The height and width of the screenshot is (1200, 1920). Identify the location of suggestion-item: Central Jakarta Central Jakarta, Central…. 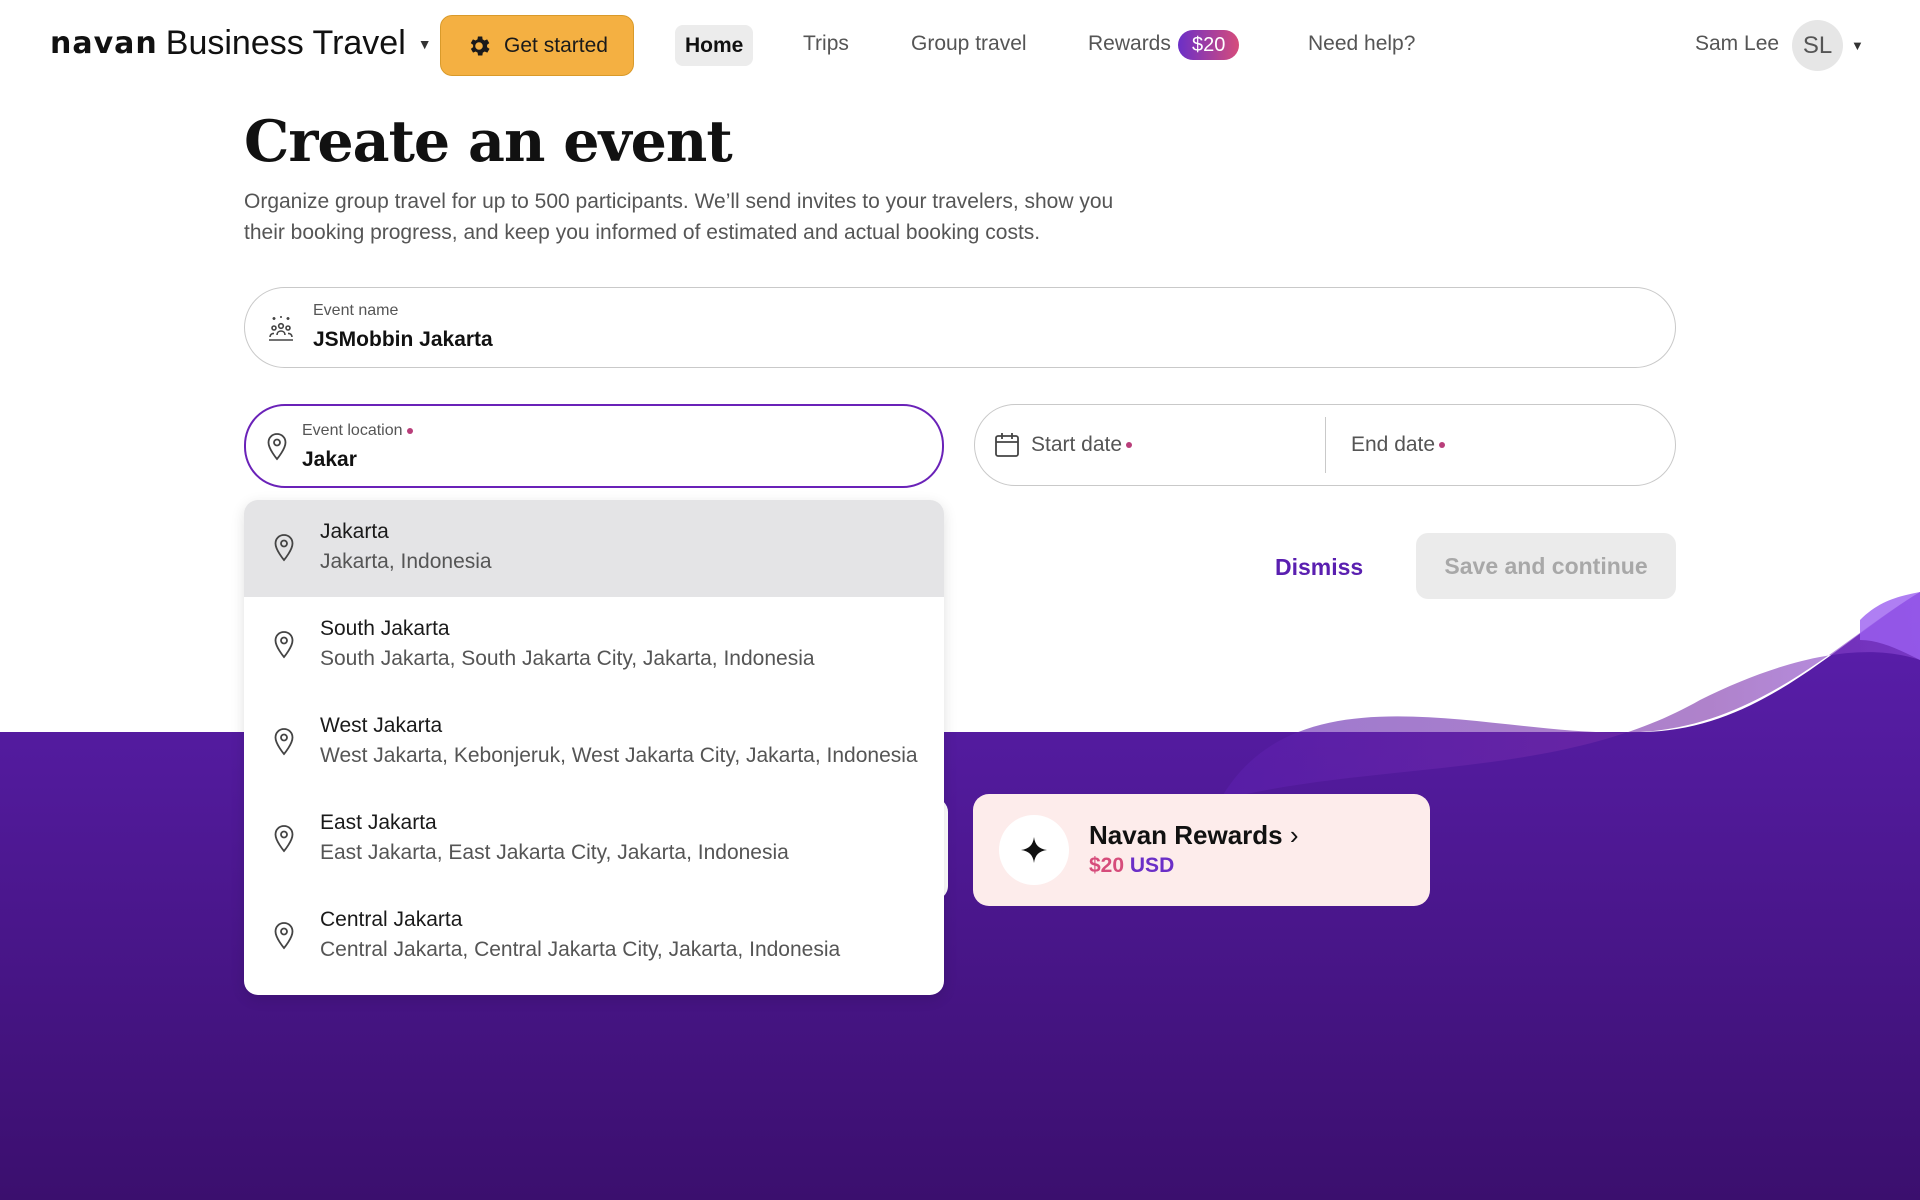
(594, 936).